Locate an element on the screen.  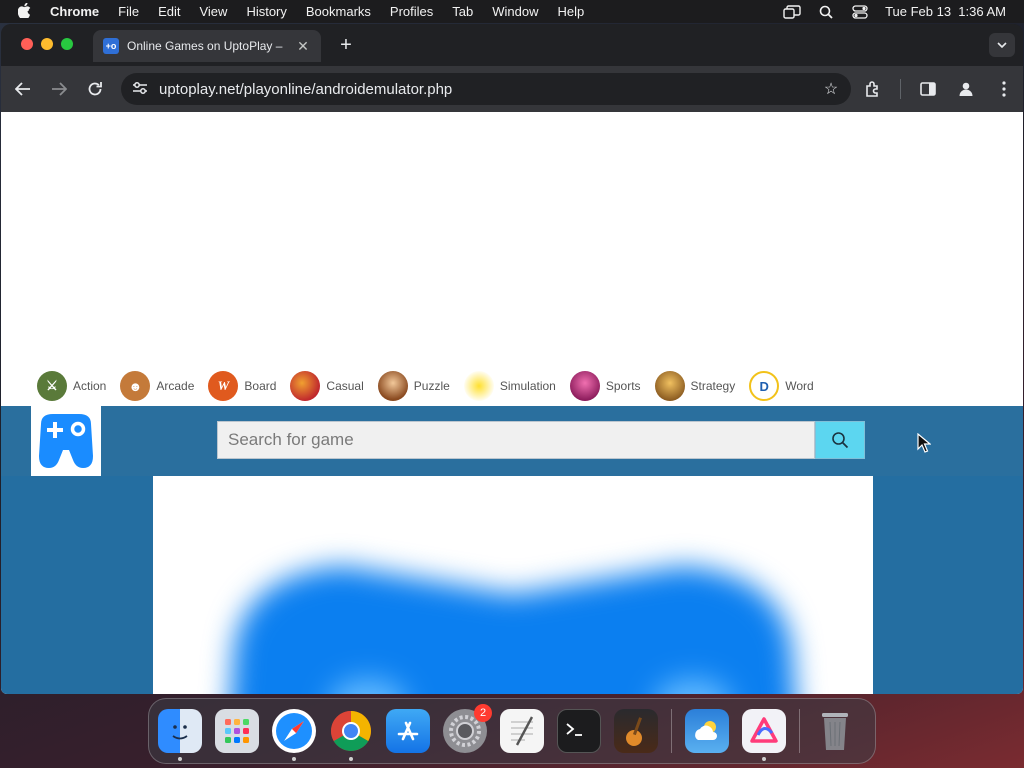
category-label: Arcade is located at coordinates (175, 386).